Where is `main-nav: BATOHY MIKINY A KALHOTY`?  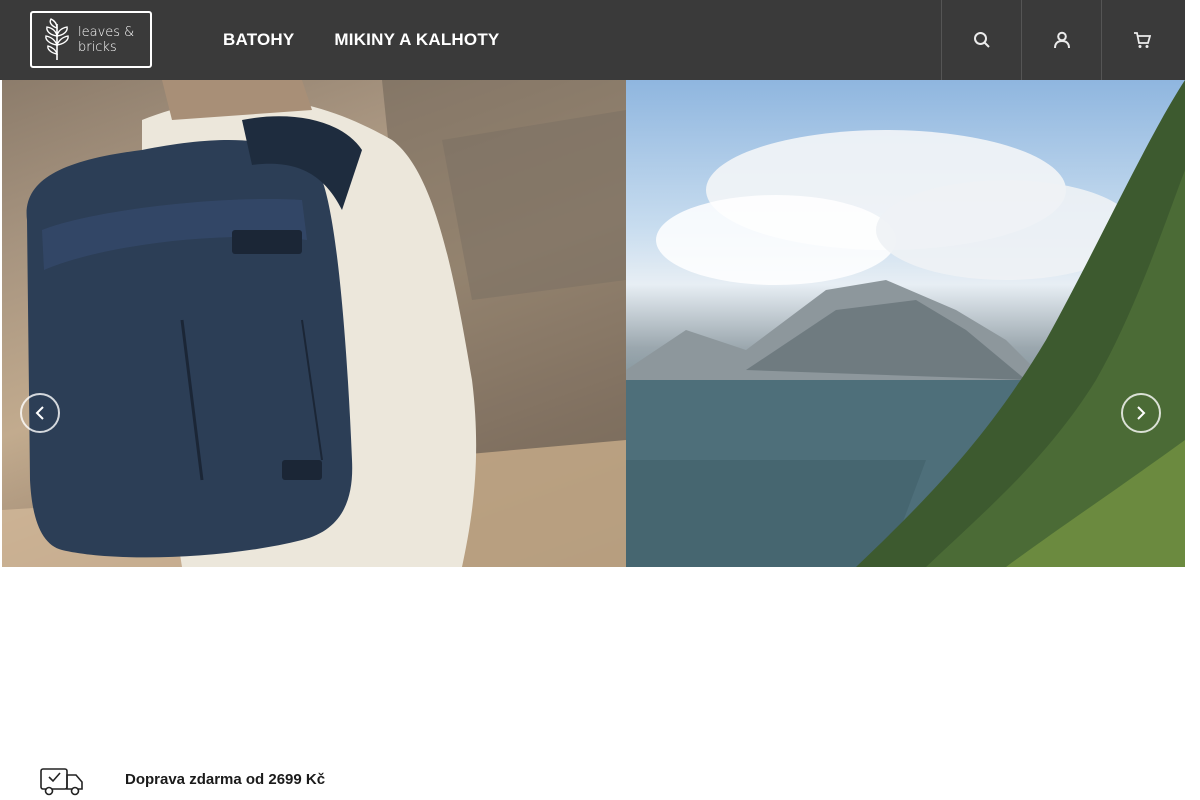 main-nav: BATOHY MIKINY A KALHOTY is located at coordinates (381, 40).